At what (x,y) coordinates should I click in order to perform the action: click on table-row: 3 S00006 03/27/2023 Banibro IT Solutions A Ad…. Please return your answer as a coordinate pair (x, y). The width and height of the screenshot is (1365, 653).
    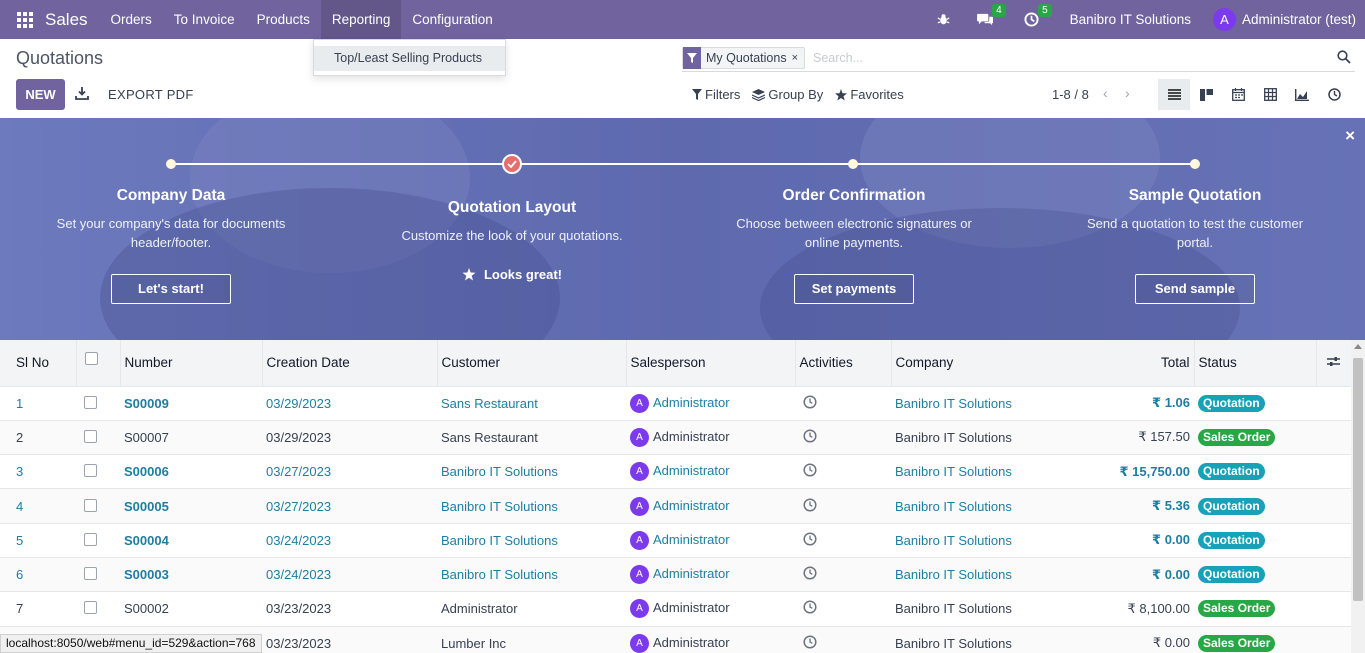
    Looking at the image, I should click on (675, 471).